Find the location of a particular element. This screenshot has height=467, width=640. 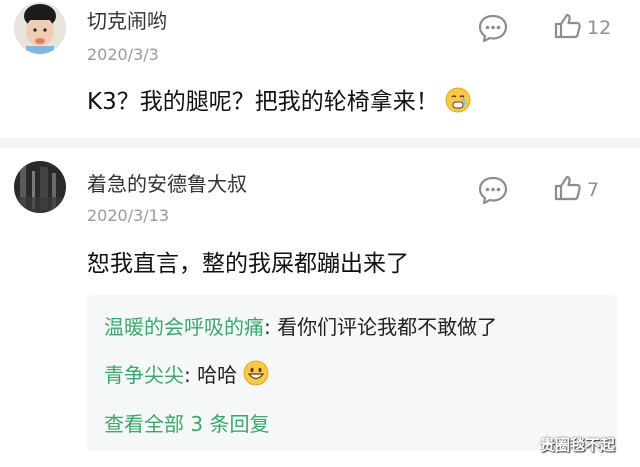

like-count: 7 is located at coordinates (593, 190).